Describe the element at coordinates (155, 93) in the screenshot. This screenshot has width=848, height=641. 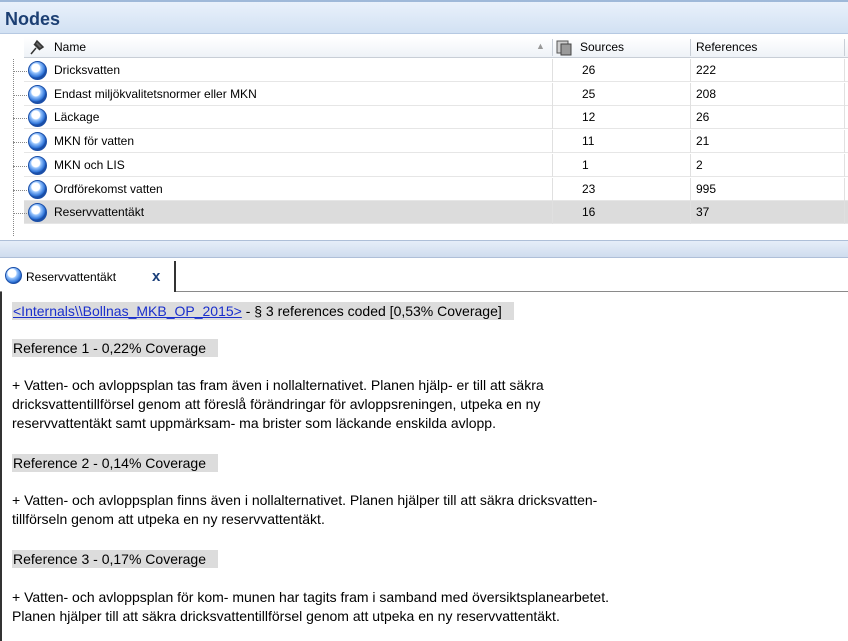
I see `node-name: Endast miljökvalitetsnormer eller MKN` at that location.